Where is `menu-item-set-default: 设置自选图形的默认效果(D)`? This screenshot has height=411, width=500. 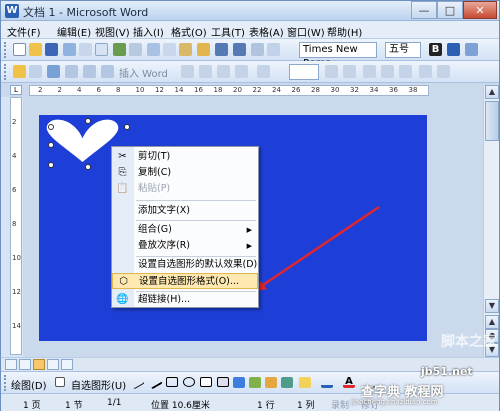
menu-item-set-default: 设置自选图形的默认效果(D) is located at coordinates (185, 265).